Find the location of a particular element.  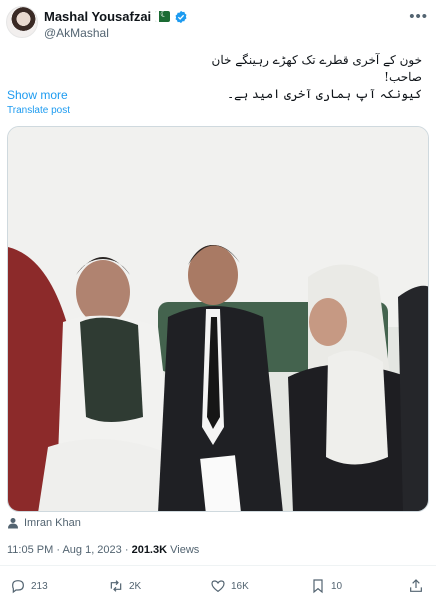

tweet-meta: 11:05 PM · Aug 1, 2023 · 201.3K Views is located at coordinates (103, 550).